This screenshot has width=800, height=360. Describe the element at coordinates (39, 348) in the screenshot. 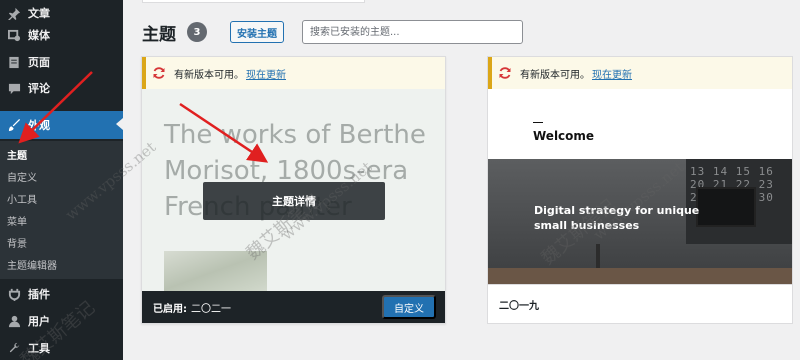

I see `sidebar-item-label: 工具` at that location.